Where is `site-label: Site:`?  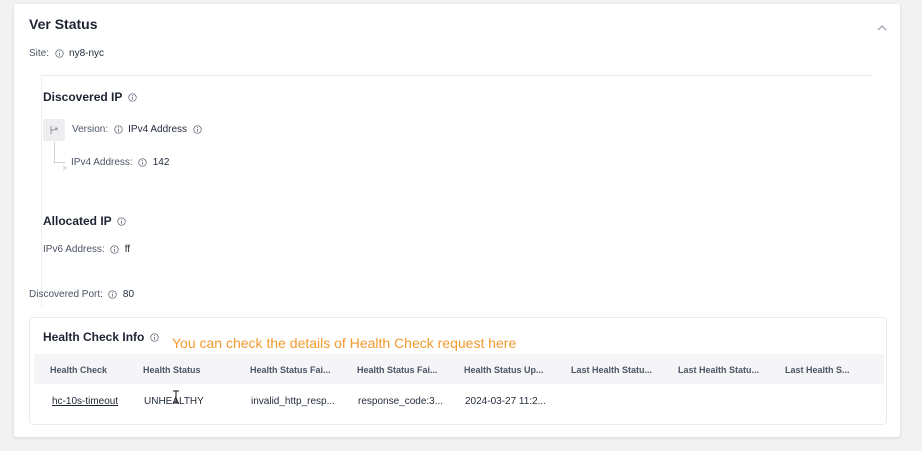
site-label: Site: is located at coordinates (39, 53).